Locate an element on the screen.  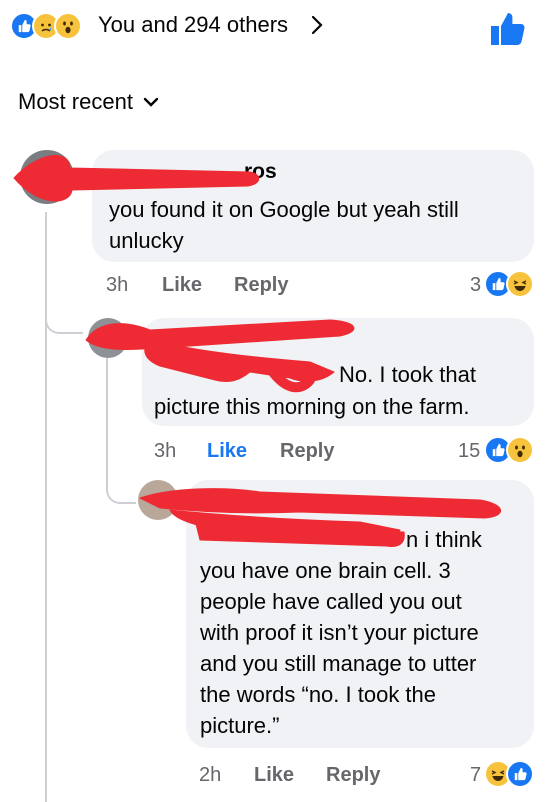
reaction-count: 7 is located at coordinates (475, 775).